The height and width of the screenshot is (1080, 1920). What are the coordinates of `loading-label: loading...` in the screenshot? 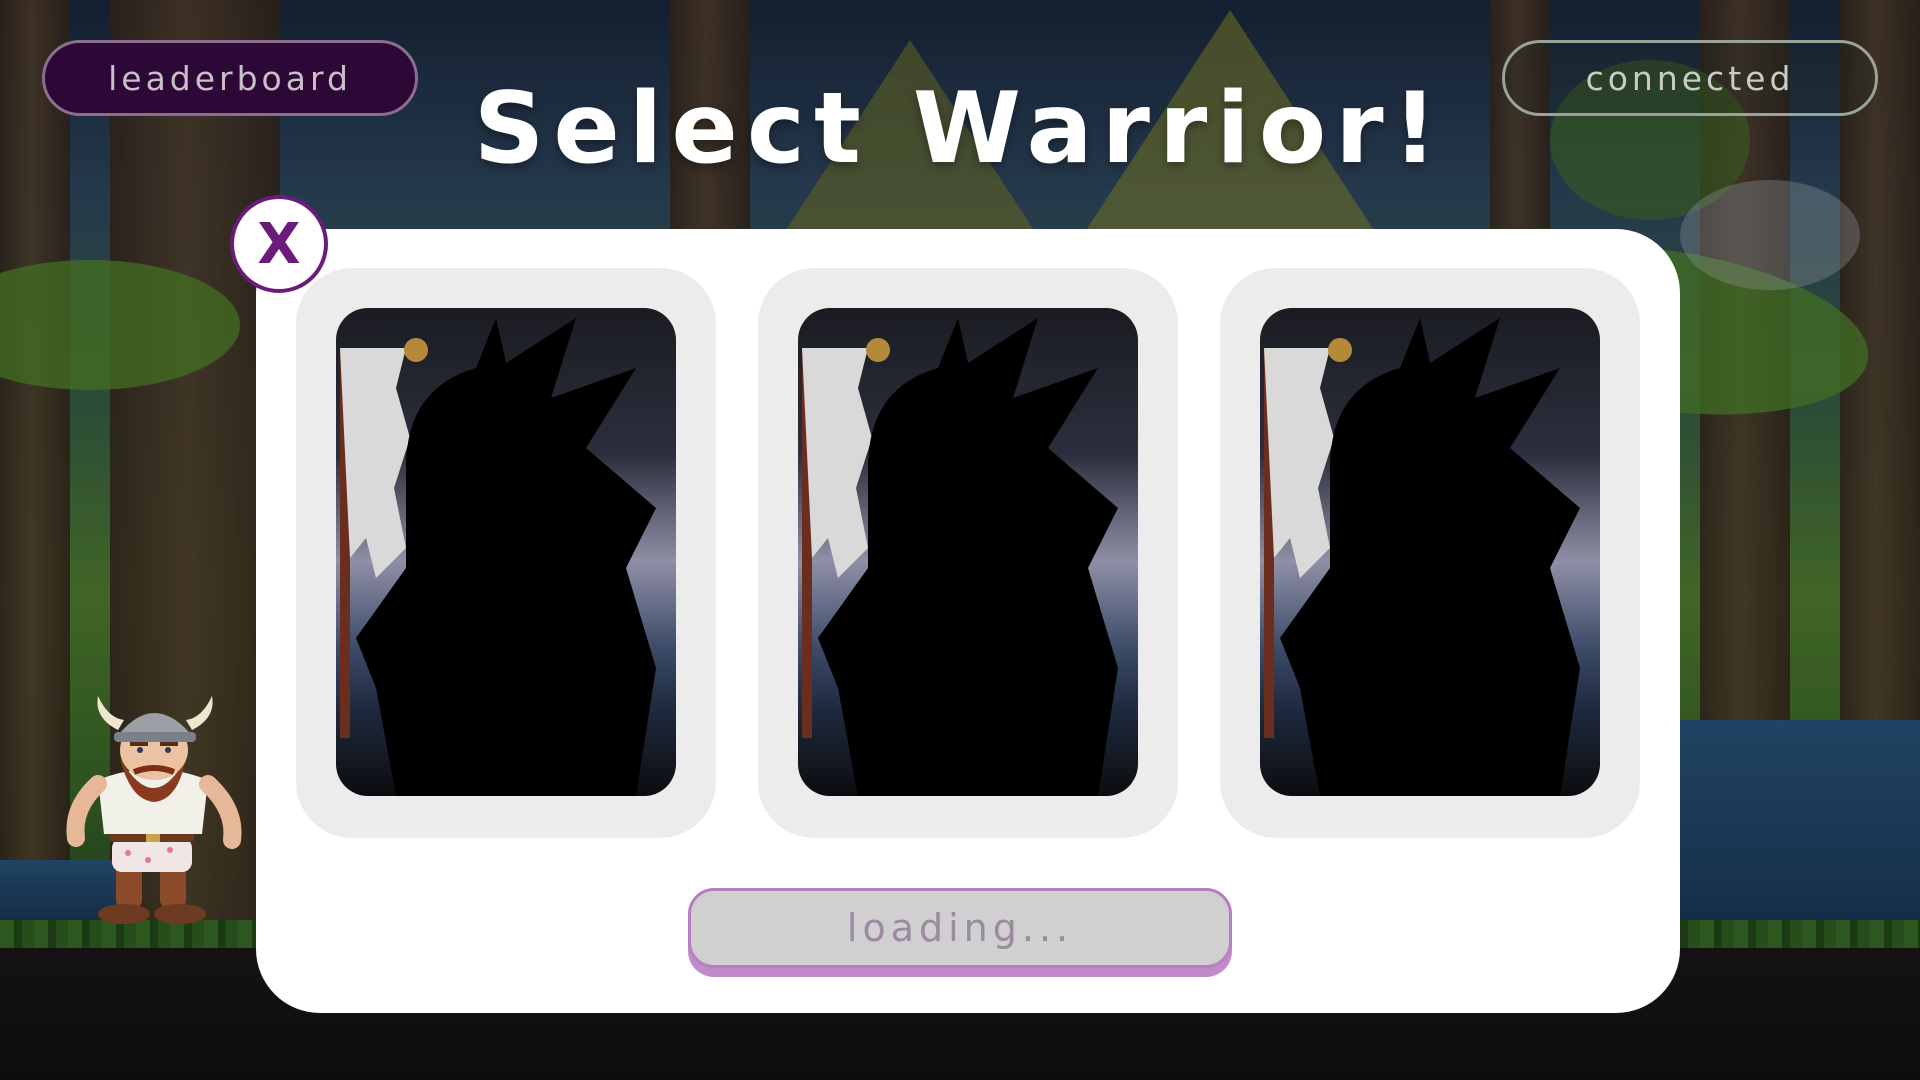 It's located at (960, 928).